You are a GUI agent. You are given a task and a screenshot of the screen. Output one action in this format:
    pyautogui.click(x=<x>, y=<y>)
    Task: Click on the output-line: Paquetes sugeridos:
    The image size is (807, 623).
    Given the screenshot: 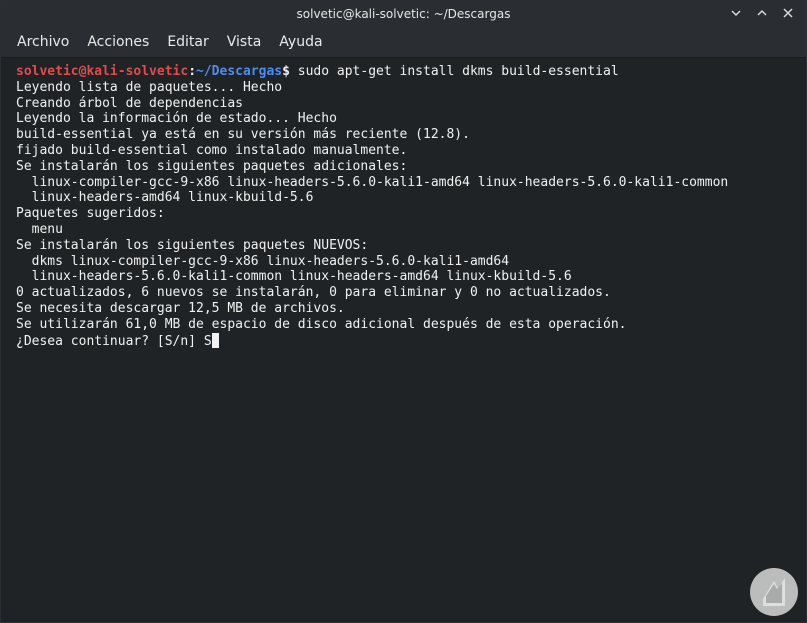 What is the action you would take?
    pyautogui.click(x=90, y=214)
    